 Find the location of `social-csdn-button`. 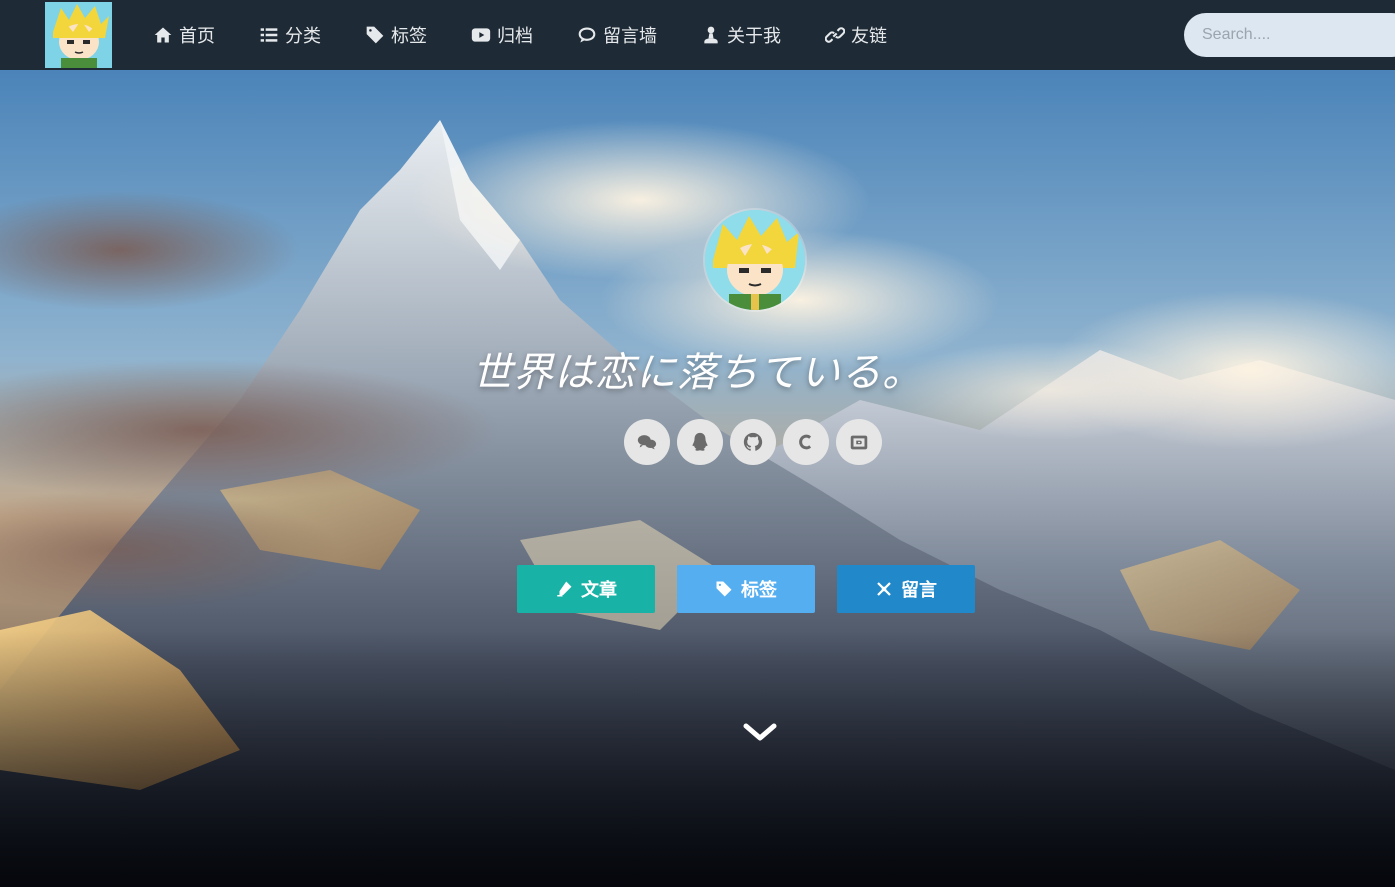

social-csdn-button is located at coordinates (806, 442).